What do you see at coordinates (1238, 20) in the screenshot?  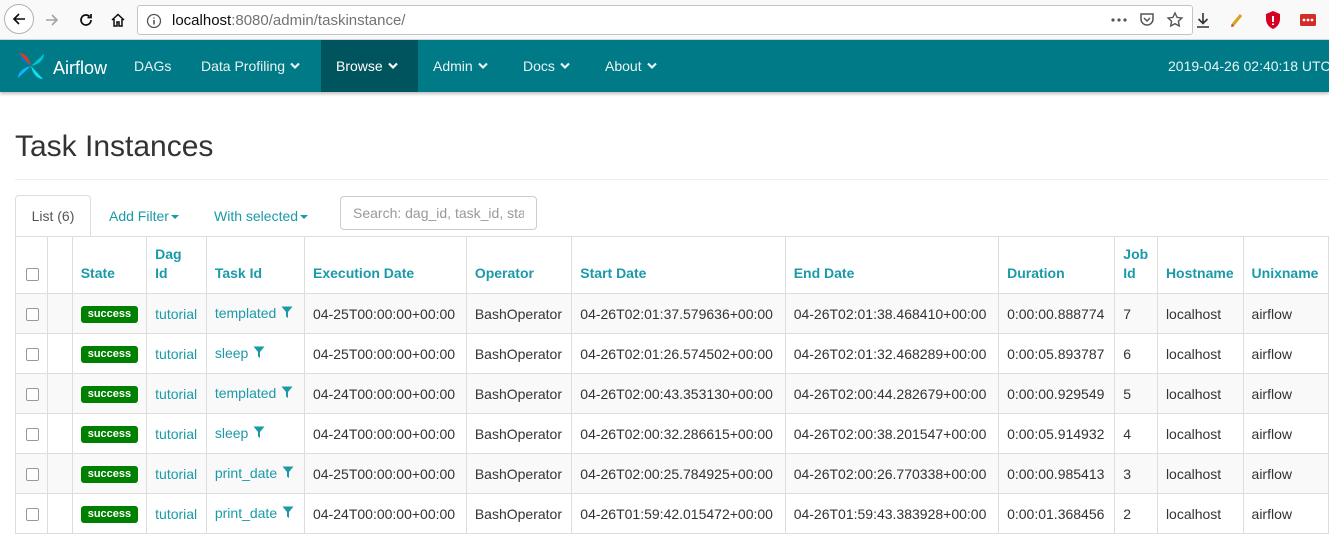 I see `extension-icon` at bounding box center [1238, 20].